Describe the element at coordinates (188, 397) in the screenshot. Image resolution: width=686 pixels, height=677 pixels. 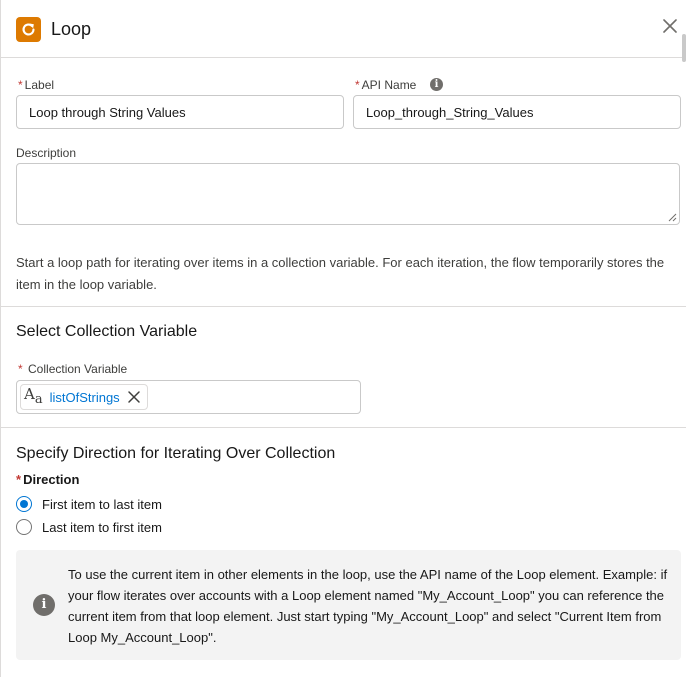
I see `collection-variable-input: Aa listOfStrings` at that location.